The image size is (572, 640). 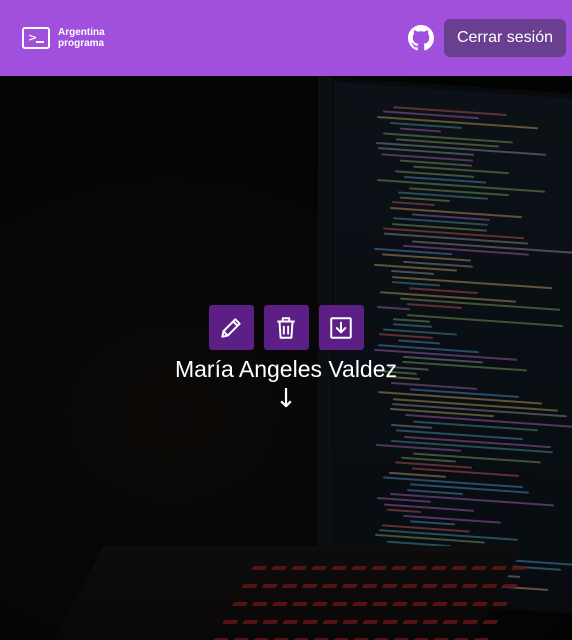 I want to click on nav-actions: Cerrar sesión, so click(x=486, y=38).